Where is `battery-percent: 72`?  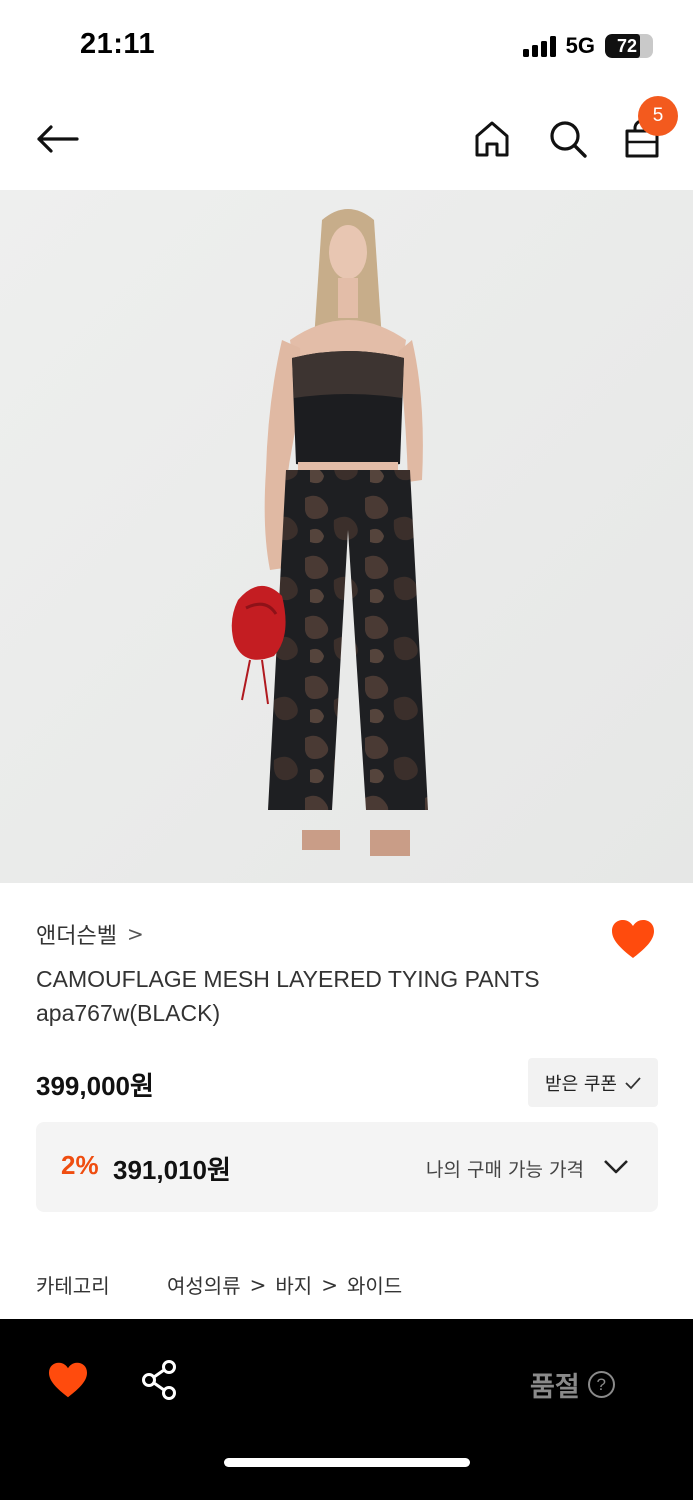
battery-percent: 72 is located at coordinates (627, 45).